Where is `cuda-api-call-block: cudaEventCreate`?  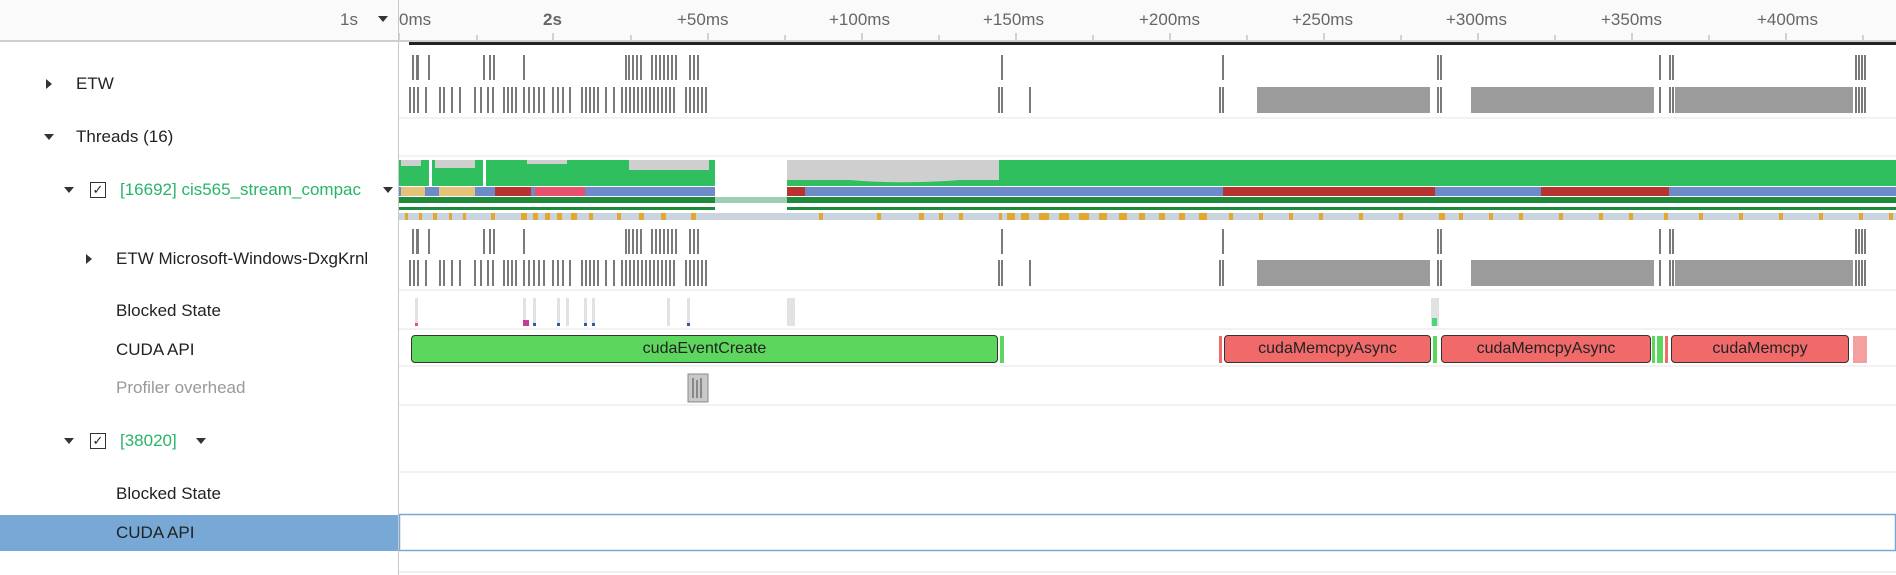
cuda-api-call-block: cudaEventCreate is located at coordinates (704, 349).